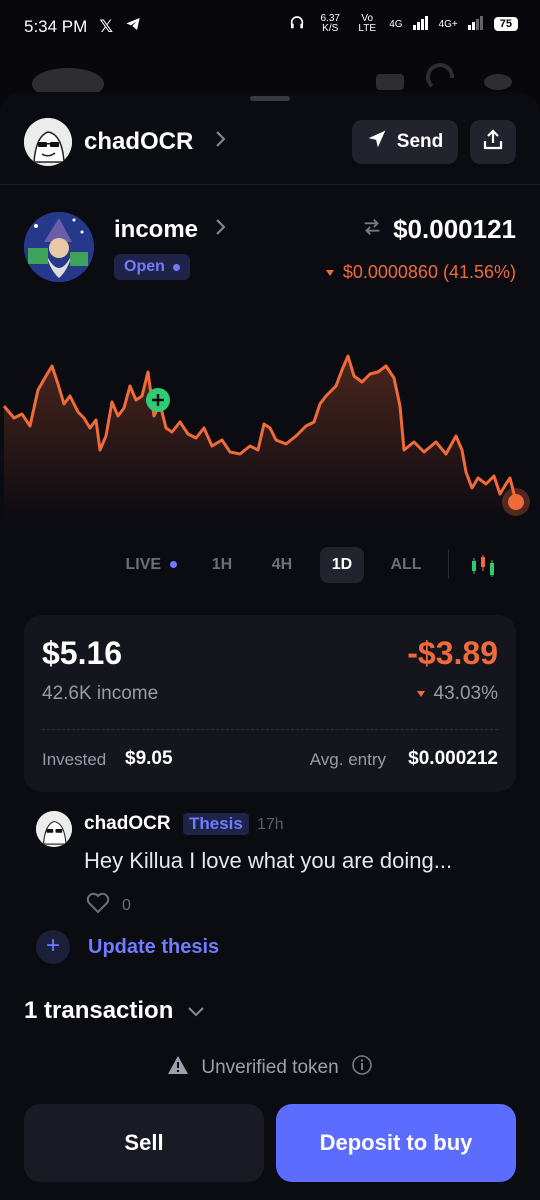 This screenshot has height=1200, width=540. I want to click on update-thesis-button: + Update thesis, so click(127, 947).